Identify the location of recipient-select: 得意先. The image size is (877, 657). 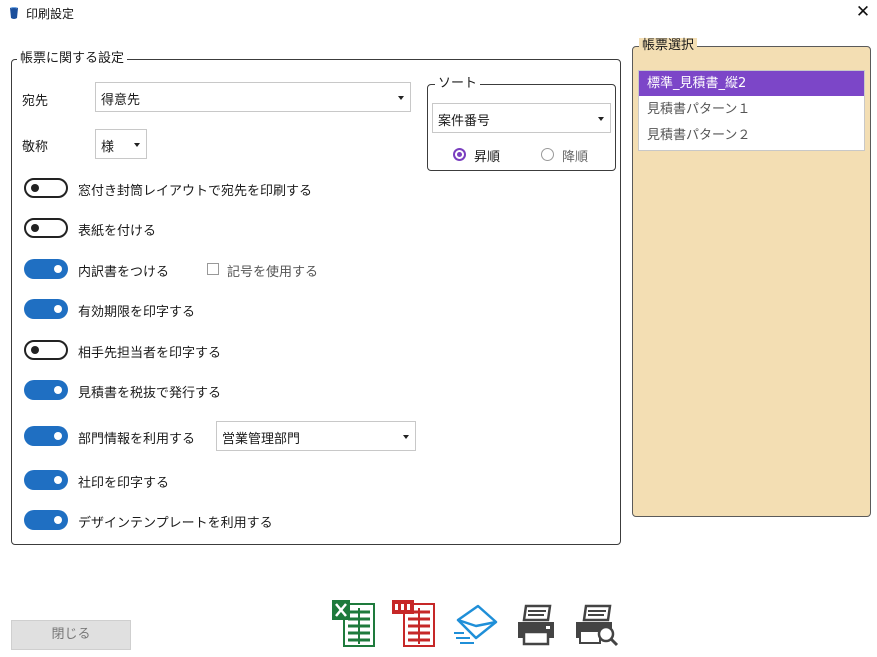
(253, 97).